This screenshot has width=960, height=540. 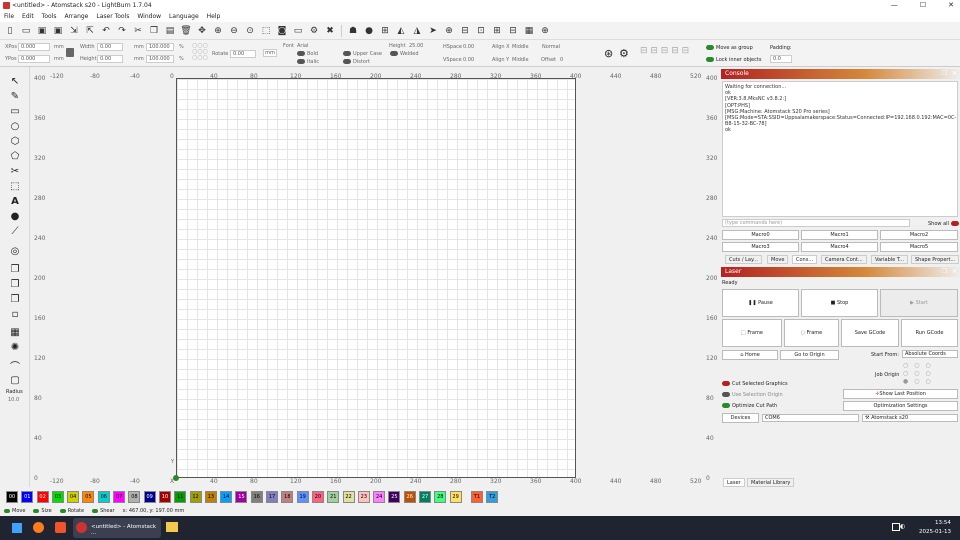 I want to click on palette-swatch-19: 19, so click(x=302, y=496).